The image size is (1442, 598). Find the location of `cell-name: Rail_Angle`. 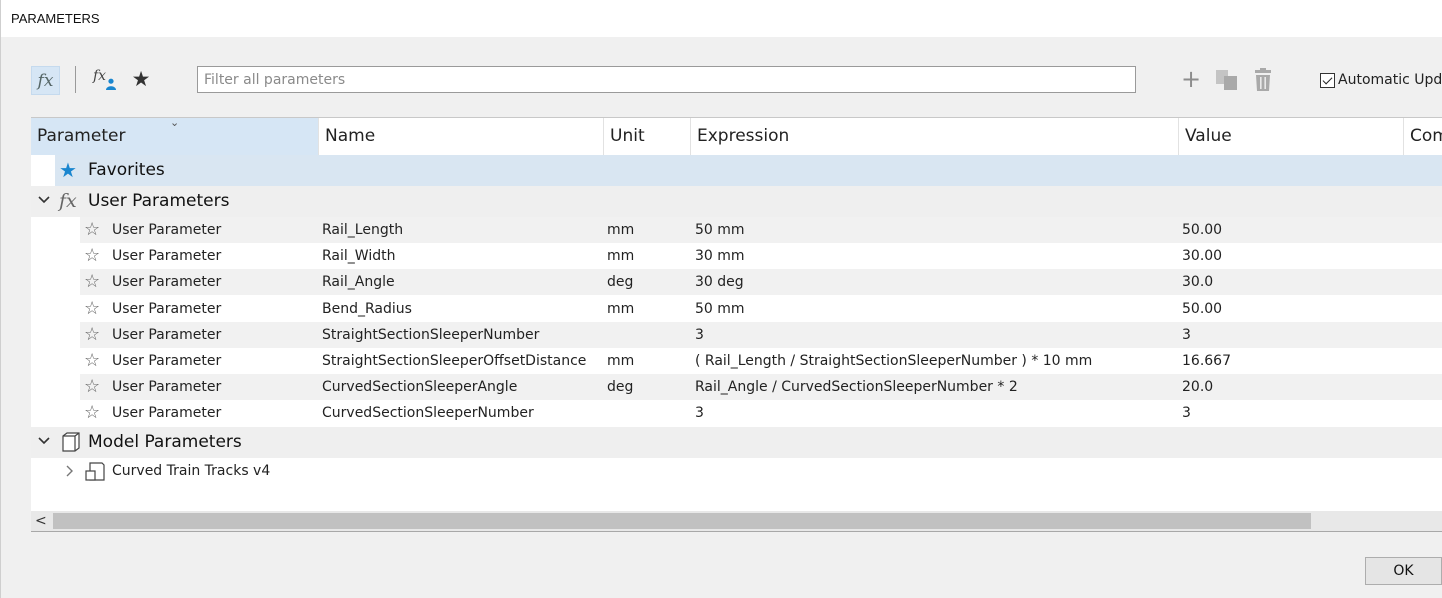

cell-name: Rail_Angle is located at coordinates (358, 282).